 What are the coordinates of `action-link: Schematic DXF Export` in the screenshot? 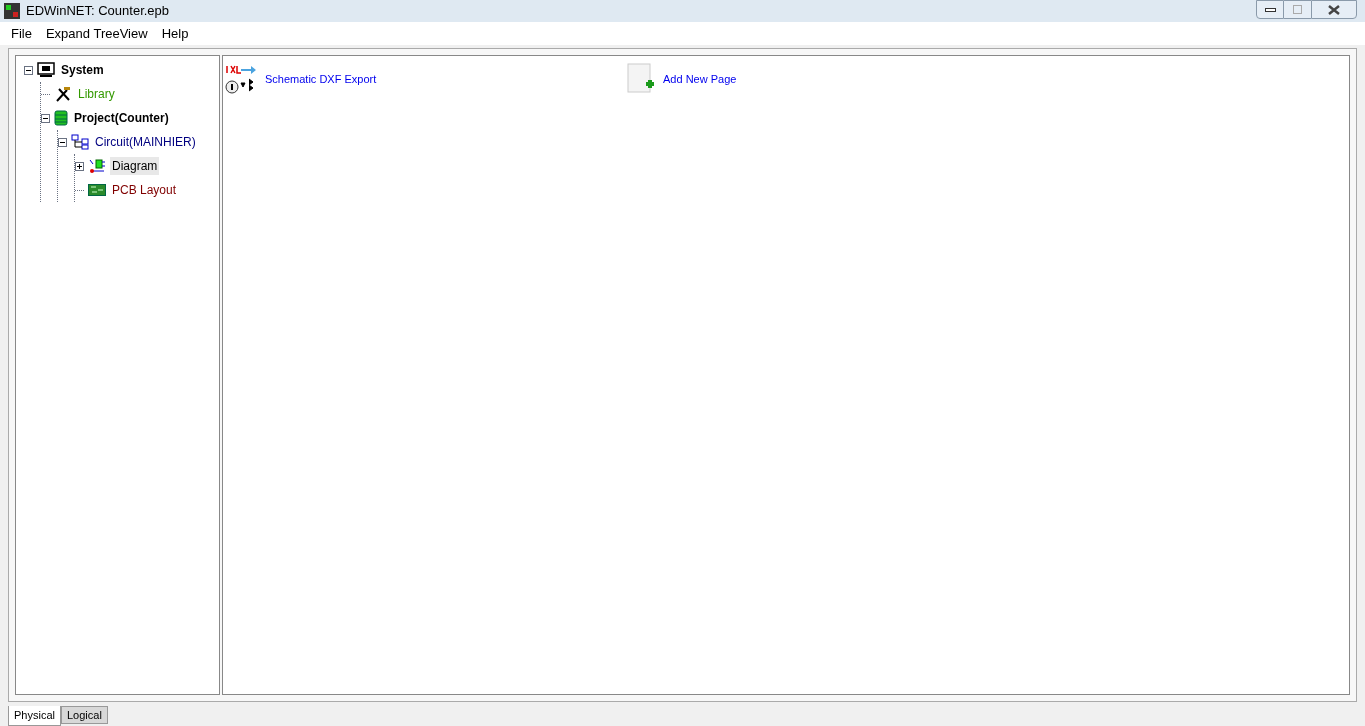 It's located at (321, 79).